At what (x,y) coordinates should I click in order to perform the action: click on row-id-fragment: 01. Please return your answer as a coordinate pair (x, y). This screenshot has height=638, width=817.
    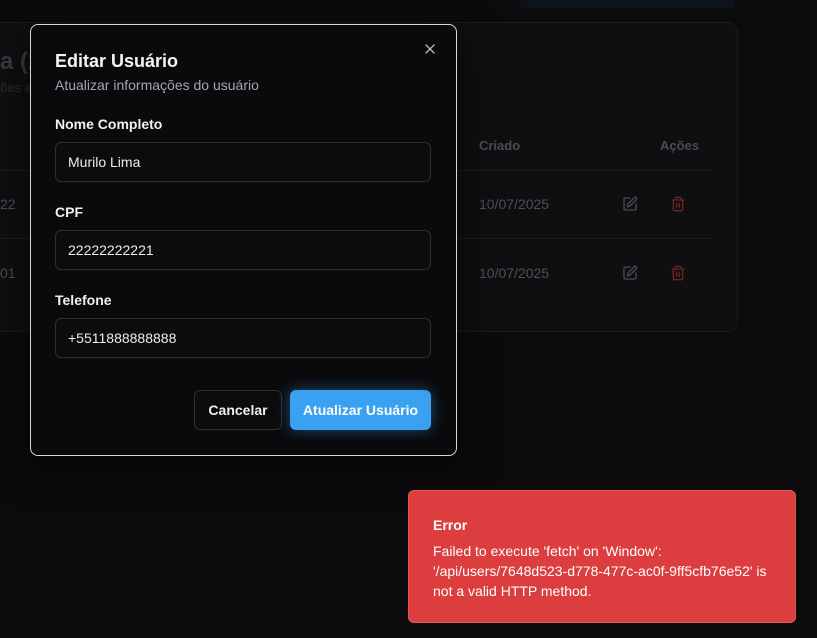
    Looking at the image, I should click on (8, 273).